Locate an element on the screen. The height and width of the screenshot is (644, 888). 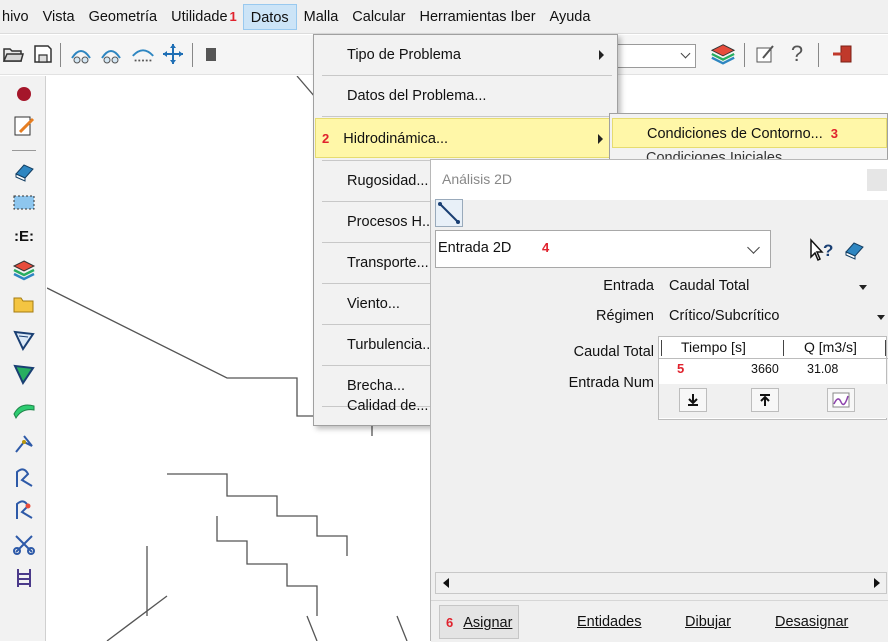
rectangle-select-icon is located at coordinates (24, 202).